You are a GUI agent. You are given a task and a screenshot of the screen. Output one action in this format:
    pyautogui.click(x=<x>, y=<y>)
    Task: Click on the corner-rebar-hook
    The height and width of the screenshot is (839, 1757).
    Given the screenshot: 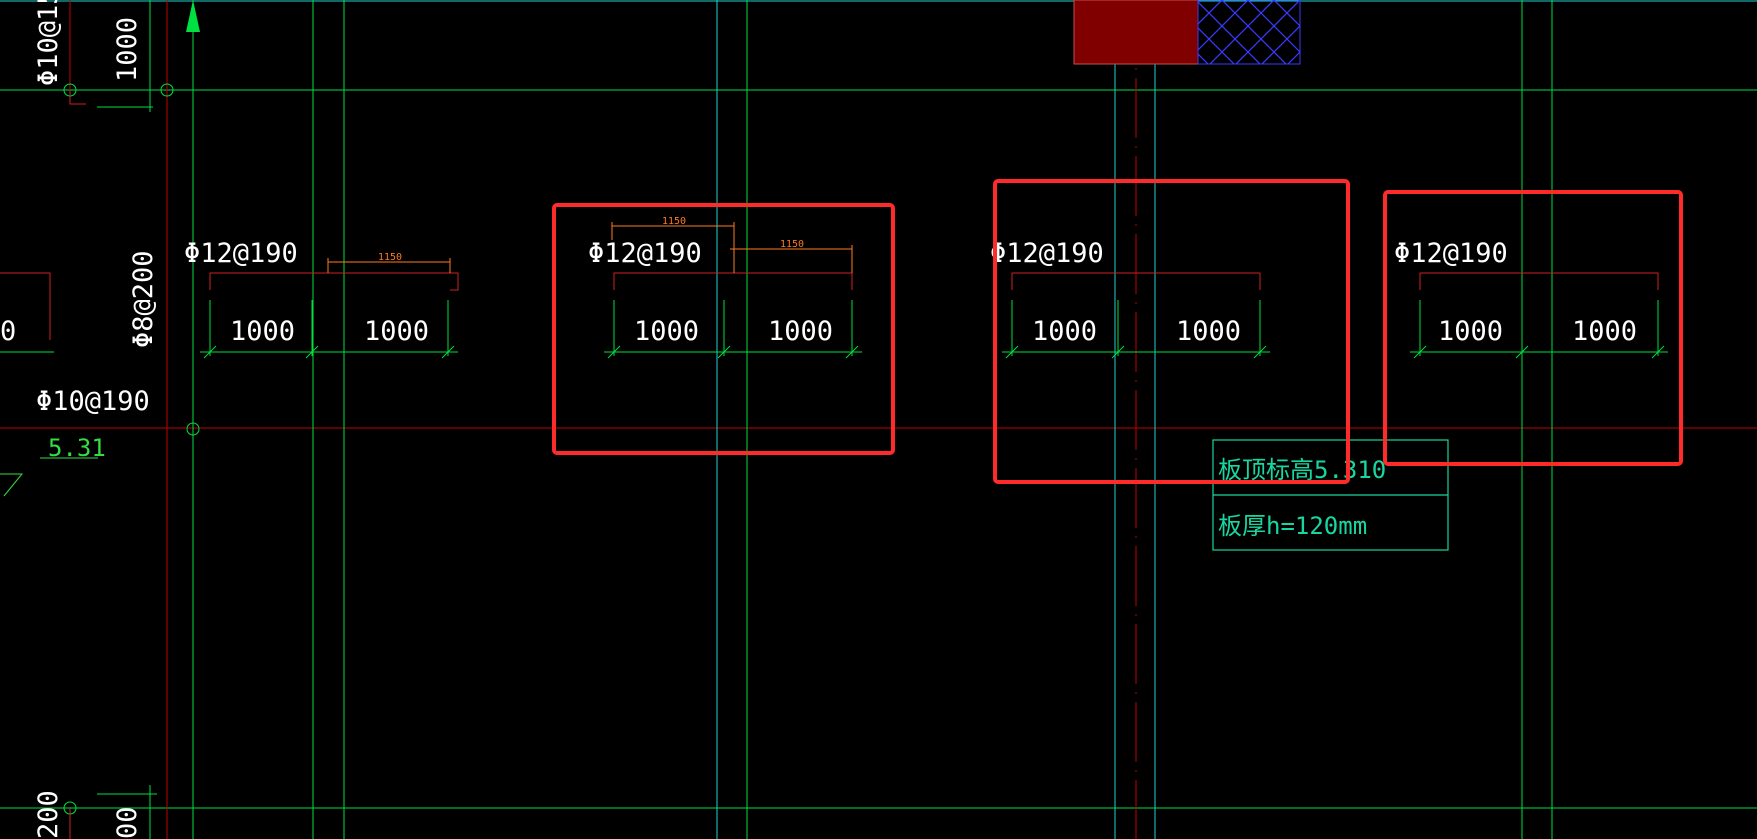 What is the action you would take?
    pyautogui.click(x=77, y=97)
    